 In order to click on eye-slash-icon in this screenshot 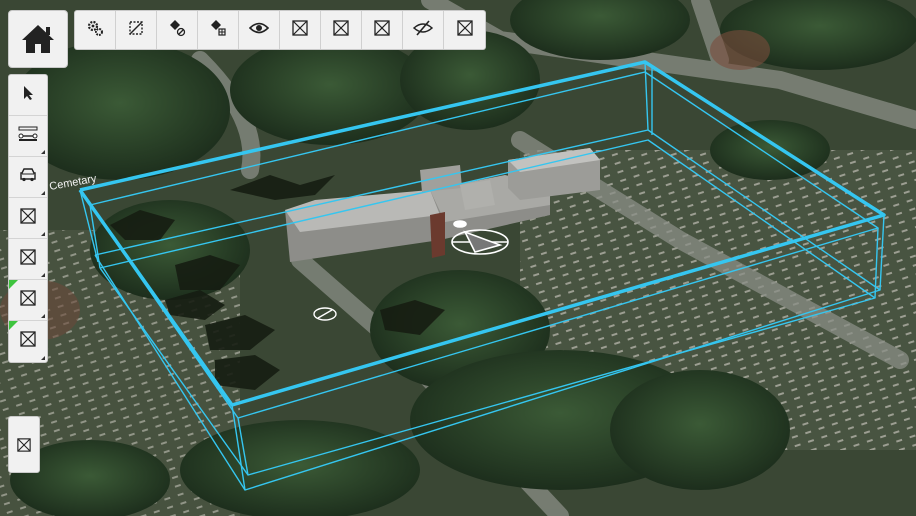, I will do `click(423, 30)`.